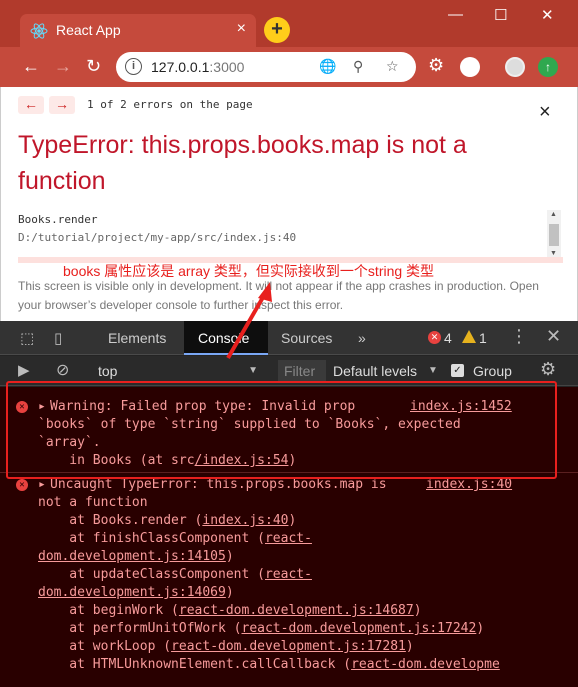 The height and width of the screenshot is (687, 578). Describe the element at coordinates (167, 520) in the screenshot. I see `stack-frame-line: at Books.render (index.js:40)` at that location.